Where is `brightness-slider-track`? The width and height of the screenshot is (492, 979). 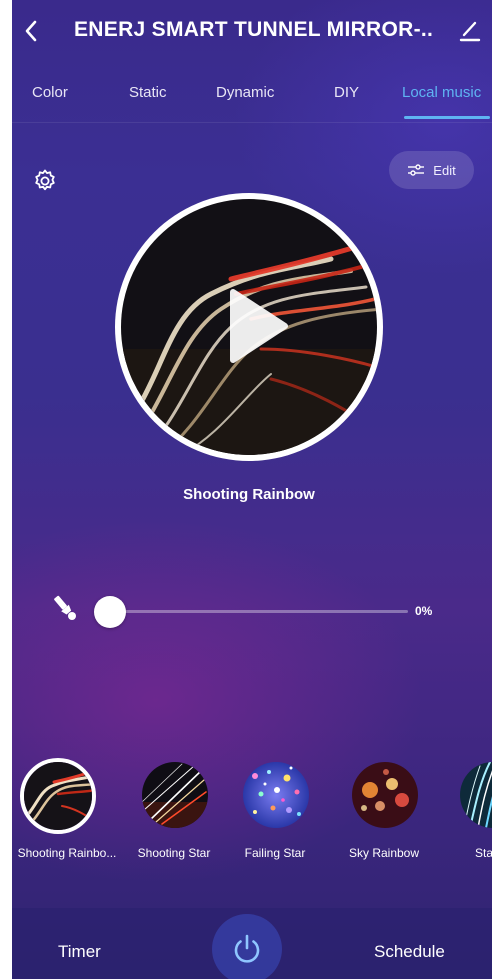 brightness-slider-track is located at coordinates (259, 611).